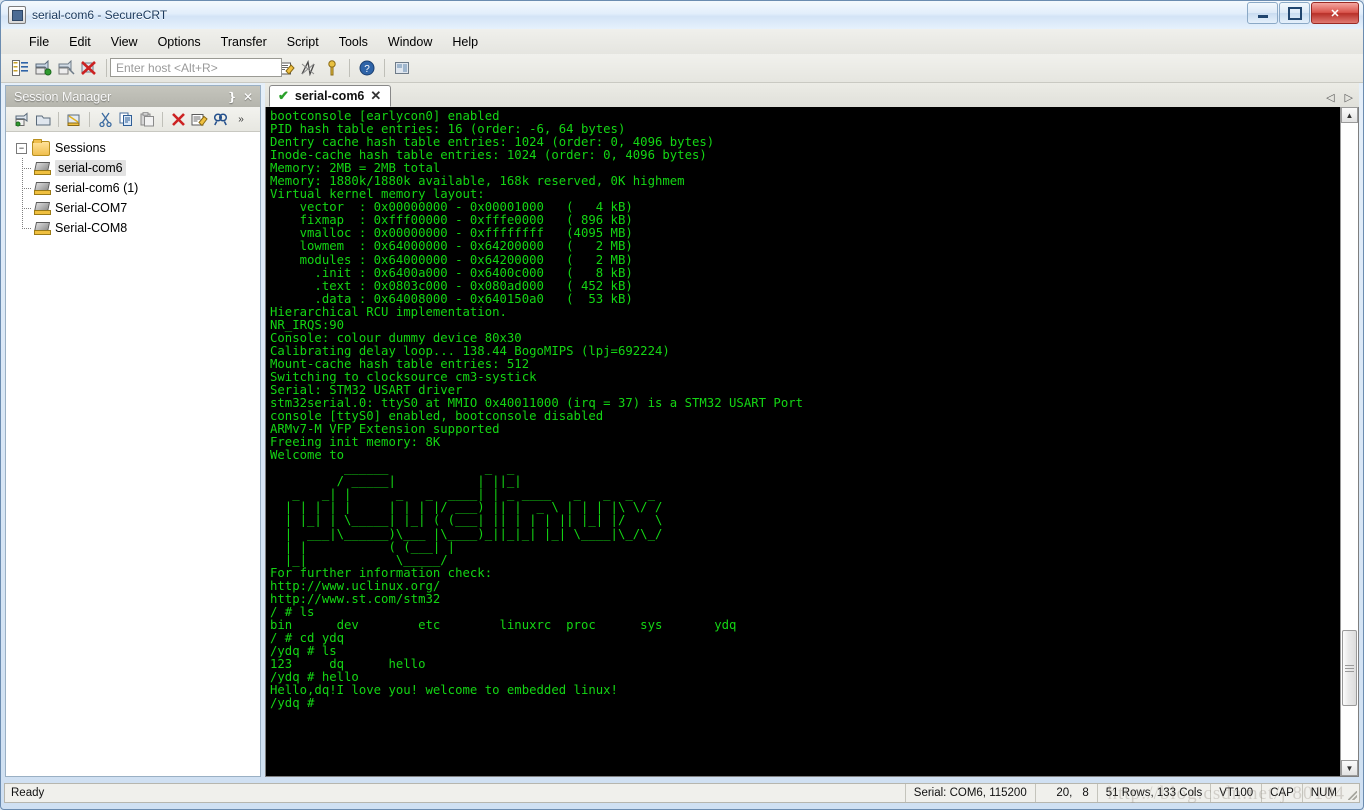  I want to click on connect-sftp-icon, so click(66, 68).